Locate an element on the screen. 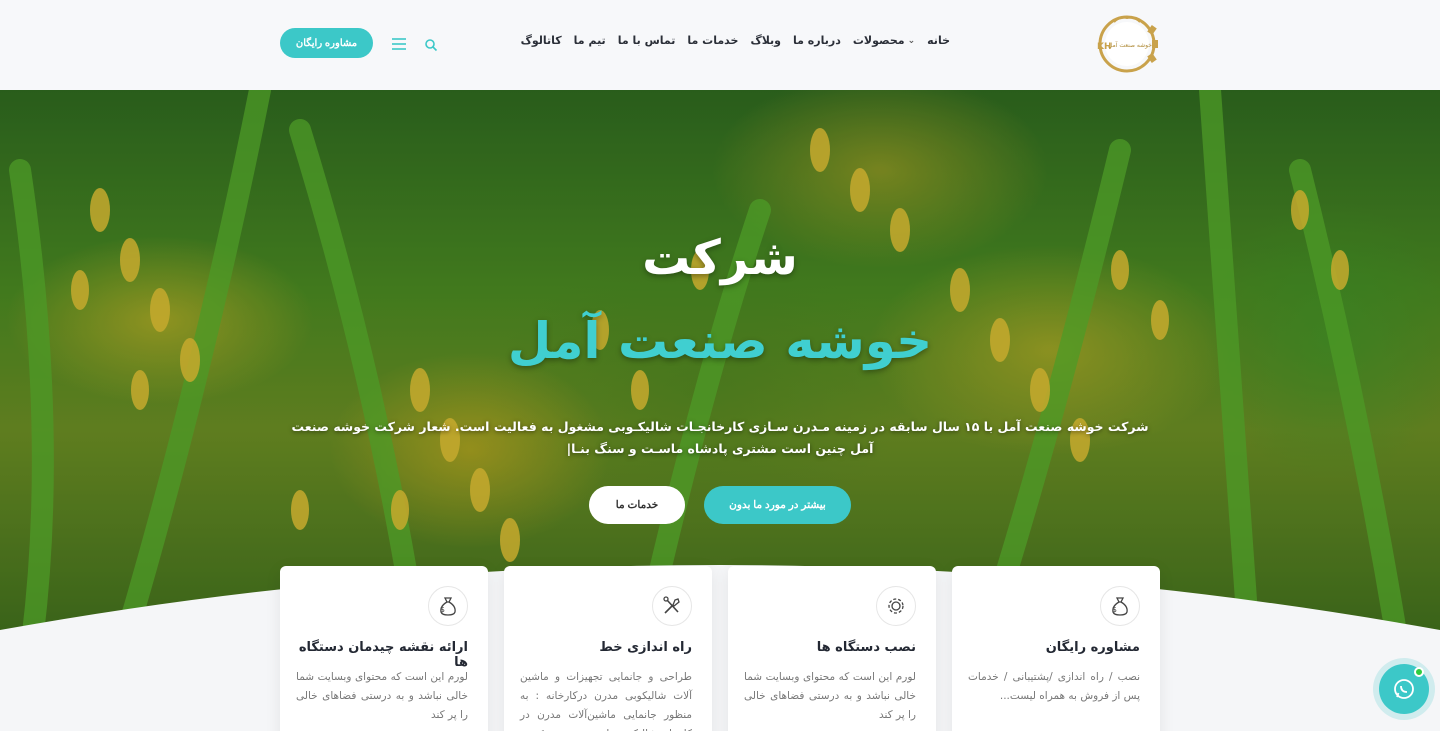 This screenshot has width=1440, height=731. tools-icon is located at coordinates (672, 606).